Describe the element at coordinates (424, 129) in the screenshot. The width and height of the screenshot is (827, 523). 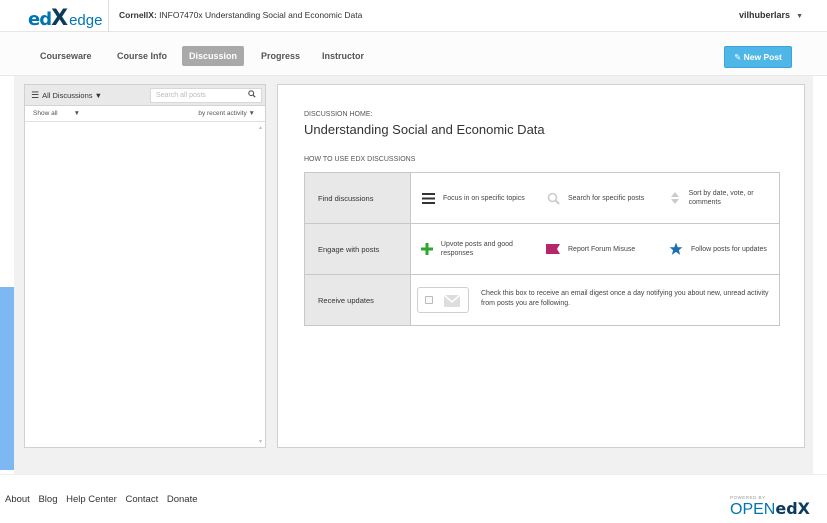
I see `page-title: Understanding Social and Economic Data` at that location.